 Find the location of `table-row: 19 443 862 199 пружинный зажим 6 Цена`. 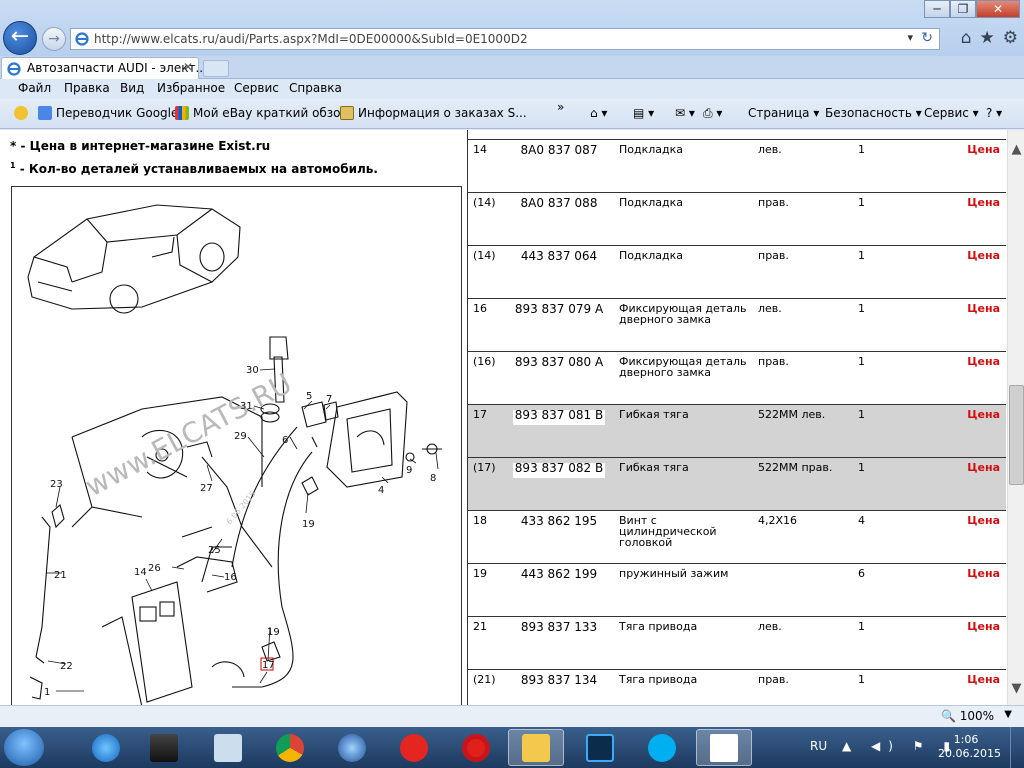

table-row: 19 443 862 199 пружинный зажим 6 Цена is located at coordinates (737, 590).